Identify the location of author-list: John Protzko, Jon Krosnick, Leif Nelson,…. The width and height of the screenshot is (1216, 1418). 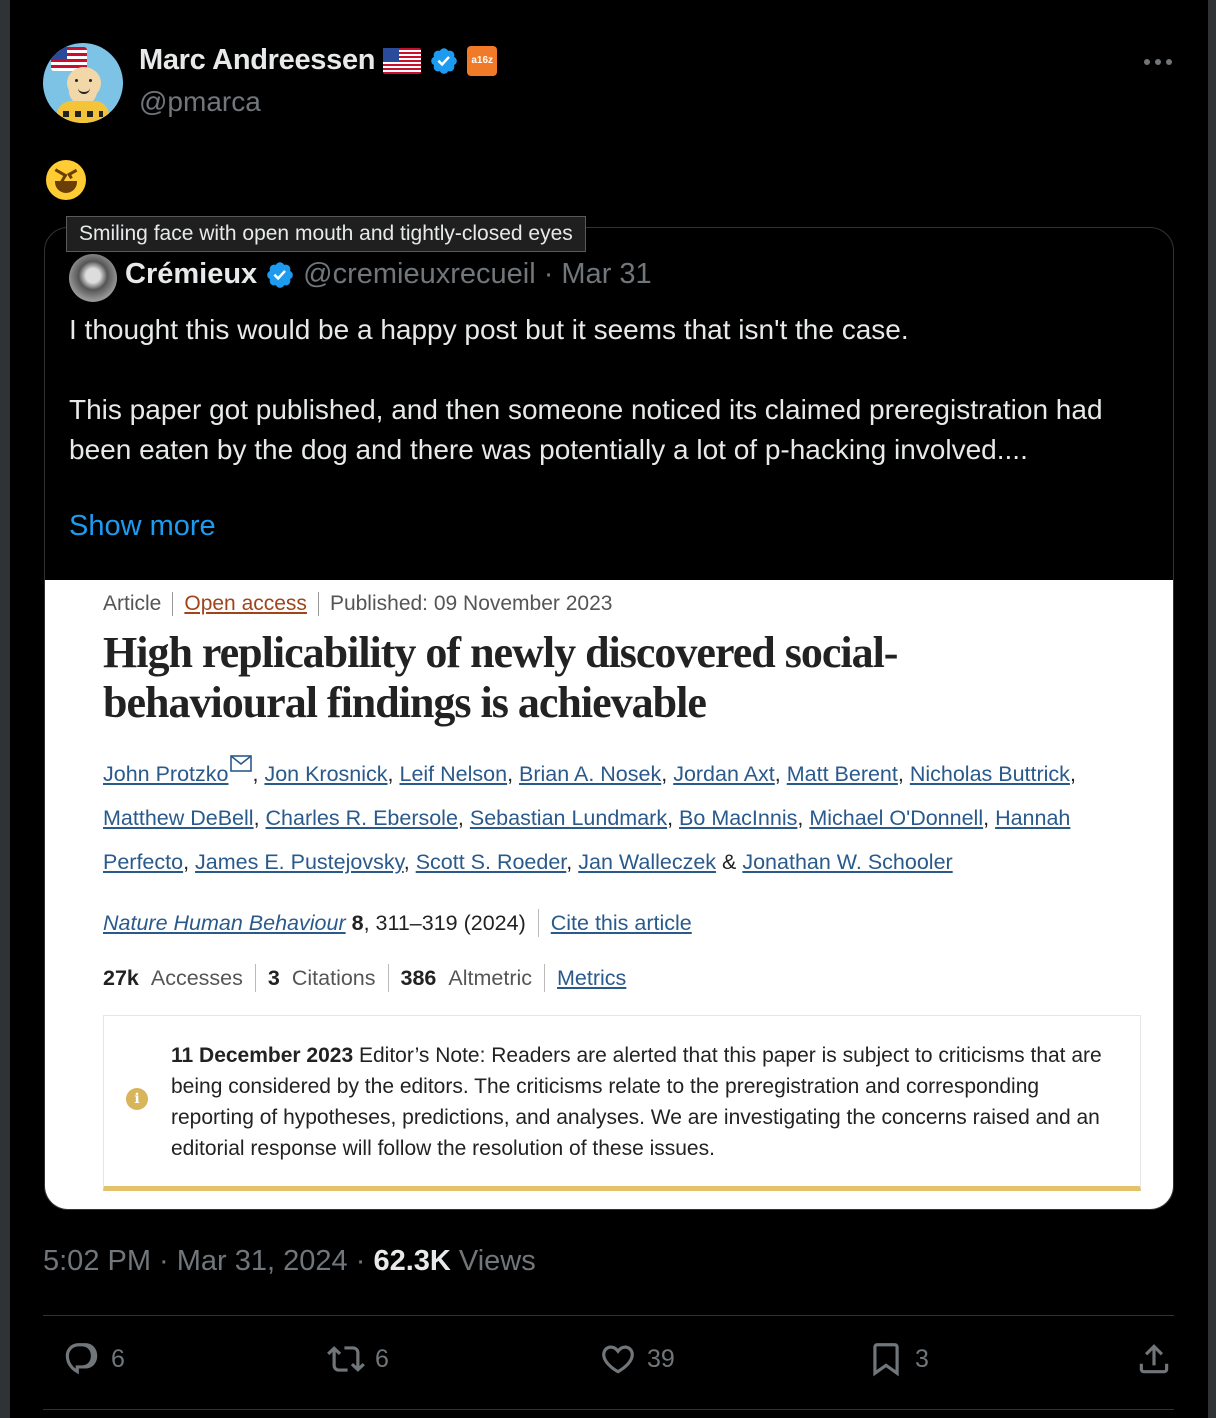
(623, 818).